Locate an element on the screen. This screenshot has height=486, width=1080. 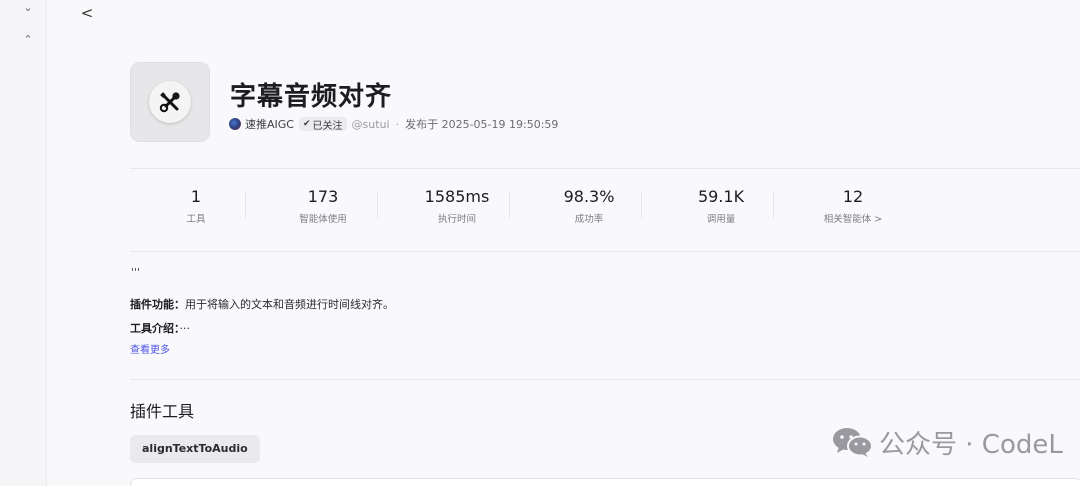
stat-tools: 1 工具 is located at coordinates (196, 208).